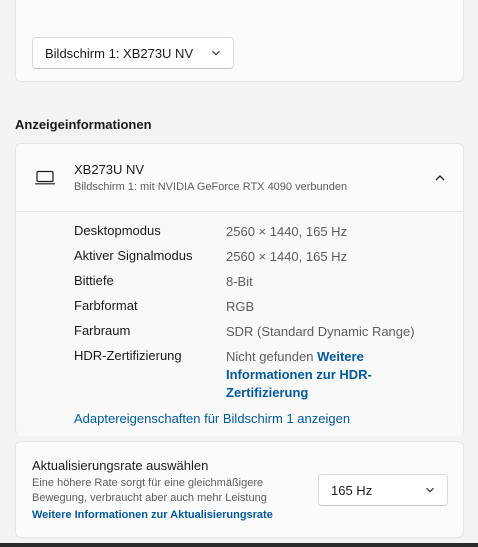 This screenshot has width=478, height=547. Describe the element at coordinates (320, 331) in the screenshot. I see `detail-value: SDR (Standard Dynamic Range)` at that location.